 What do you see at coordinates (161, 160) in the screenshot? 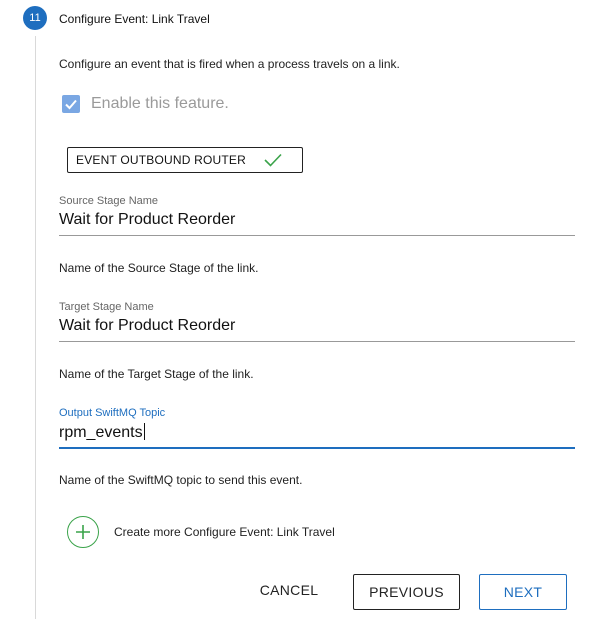
I see `chip-label: EVENT OUTBOUND ROUTER` at bounding box center [161, 160].